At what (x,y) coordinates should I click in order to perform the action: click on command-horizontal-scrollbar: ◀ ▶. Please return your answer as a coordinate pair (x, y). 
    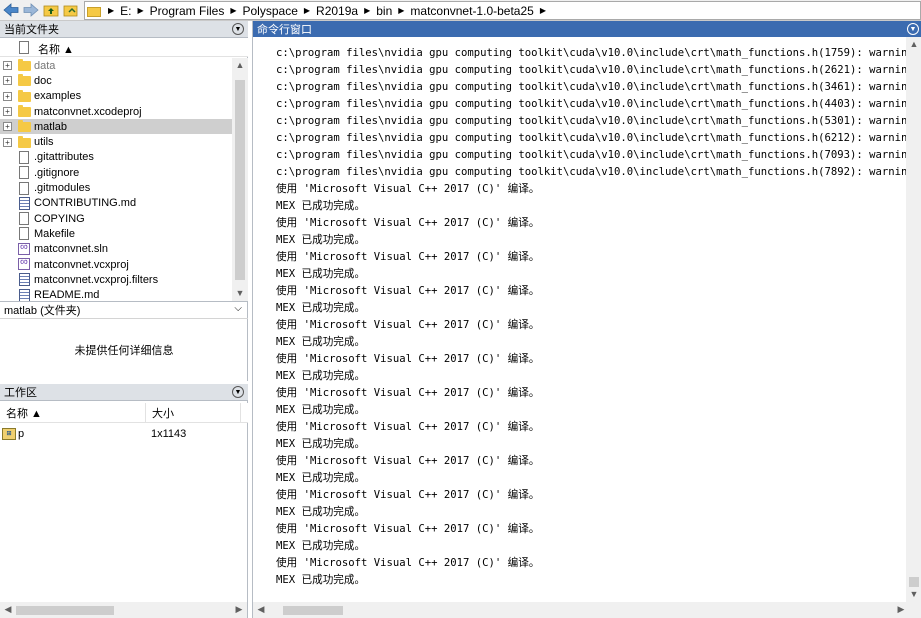
    Looking at the image, I should click on (587, 610).